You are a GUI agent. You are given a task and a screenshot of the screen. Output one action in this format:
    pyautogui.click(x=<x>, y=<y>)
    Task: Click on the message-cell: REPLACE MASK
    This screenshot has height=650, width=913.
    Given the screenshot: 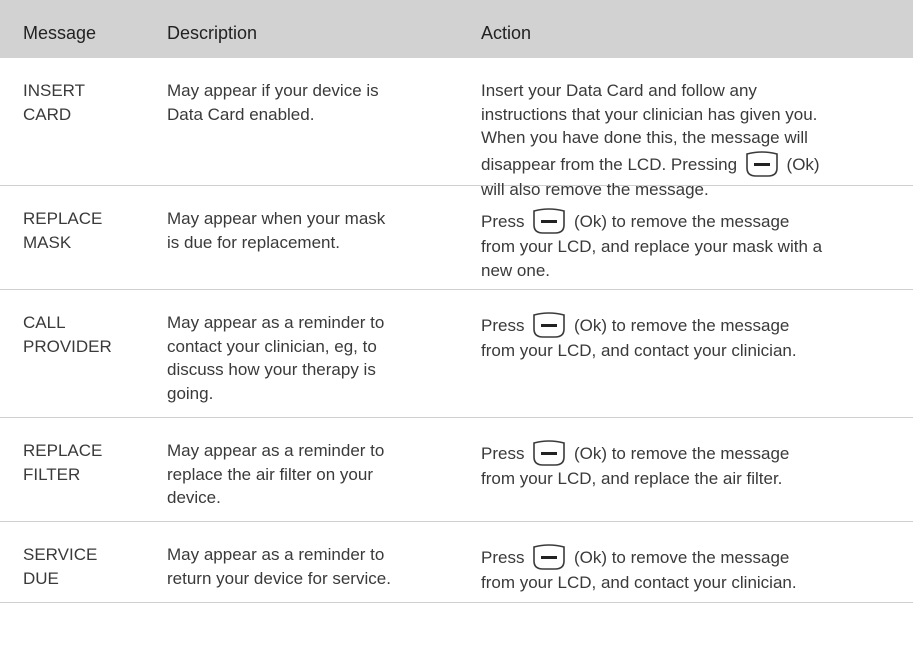 What is the action you would take?
    pyautogui.click(x=63, y=230)
    